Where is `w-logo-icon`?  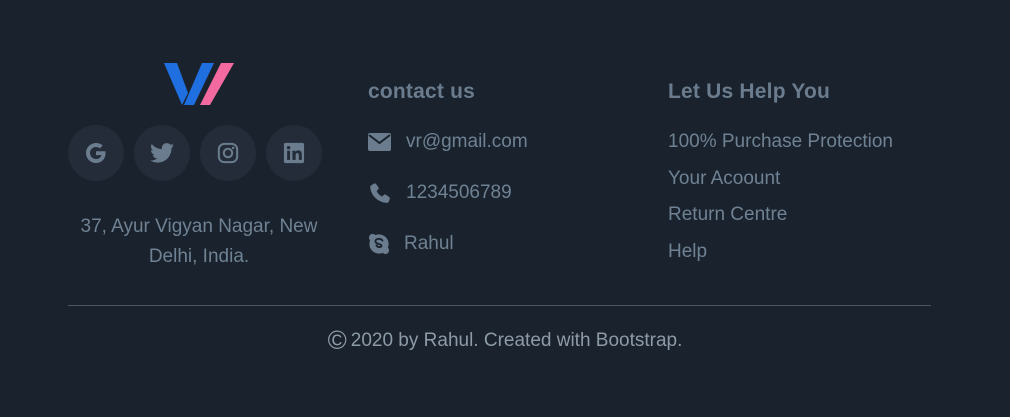
w-logo-icon is located at coordinates (199, 82).